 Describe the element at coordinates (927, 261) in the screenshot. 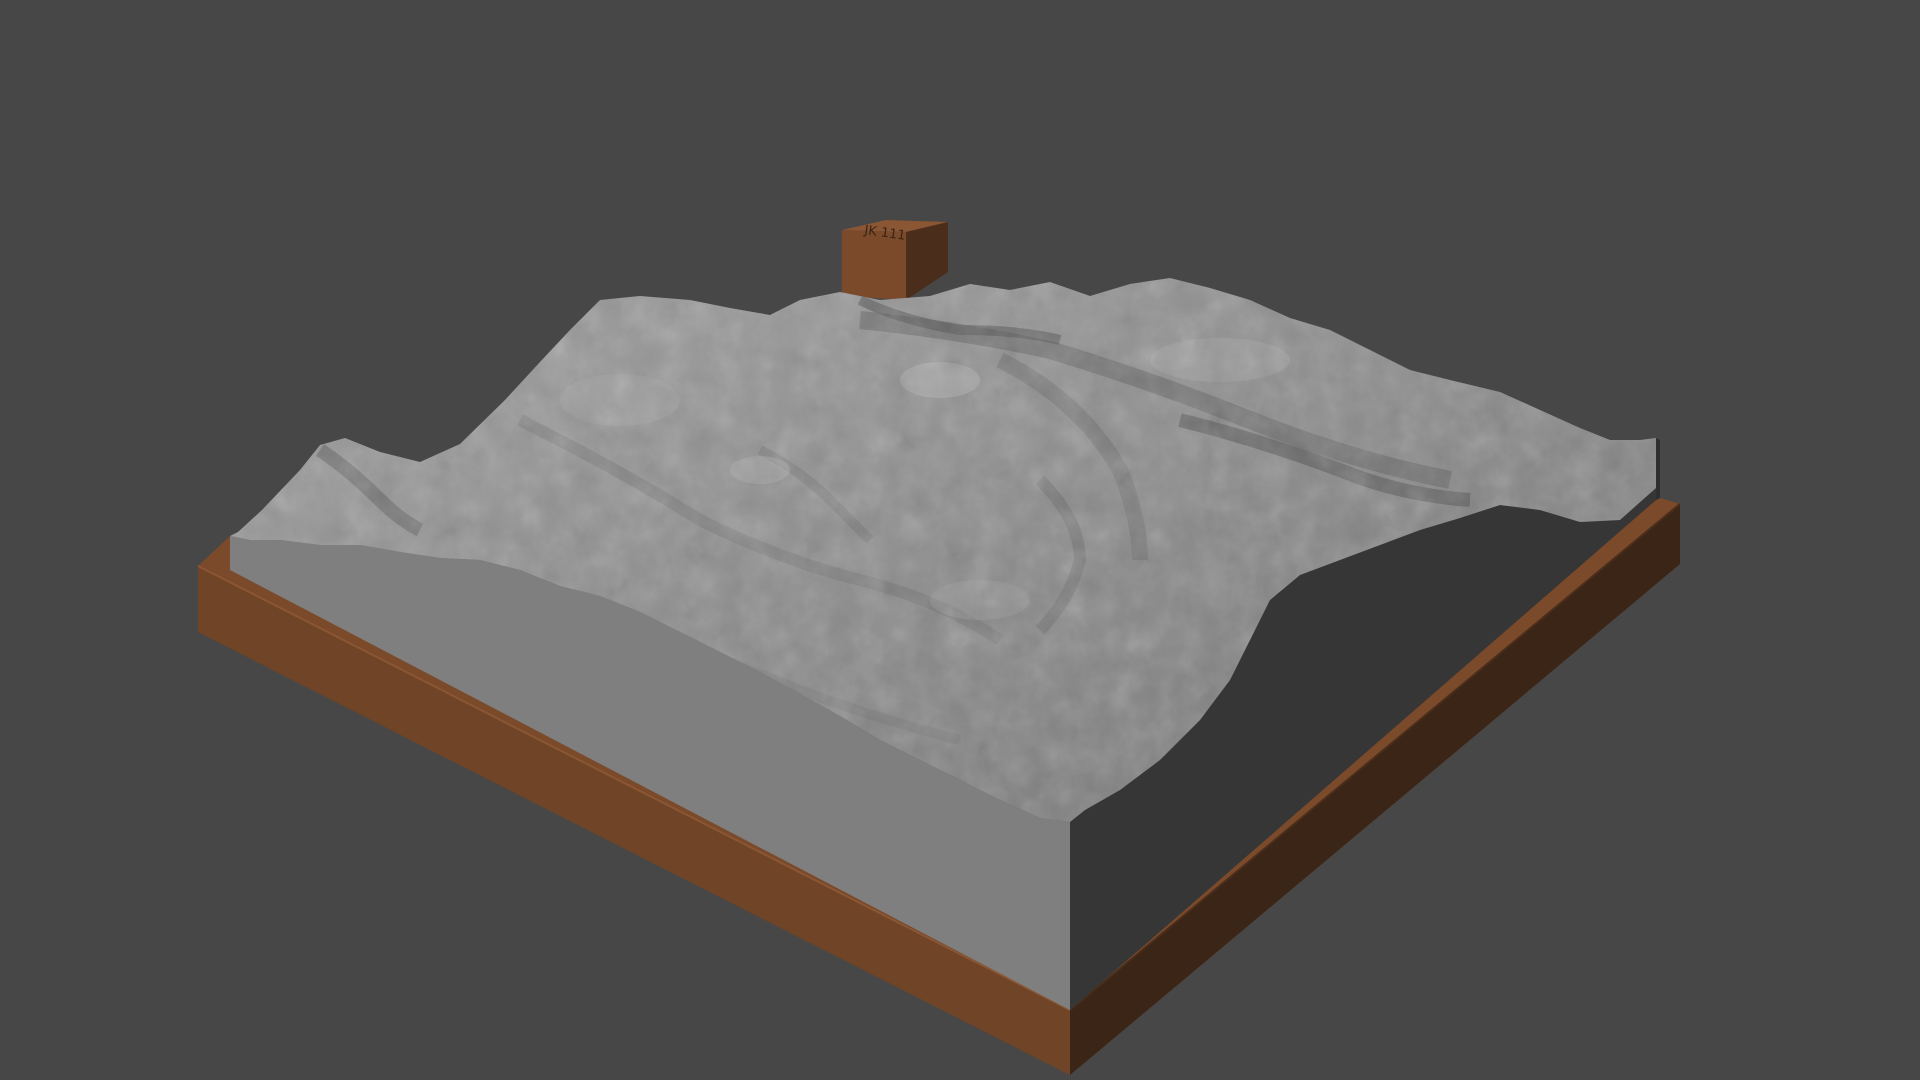

I see `marker-side` at that location.